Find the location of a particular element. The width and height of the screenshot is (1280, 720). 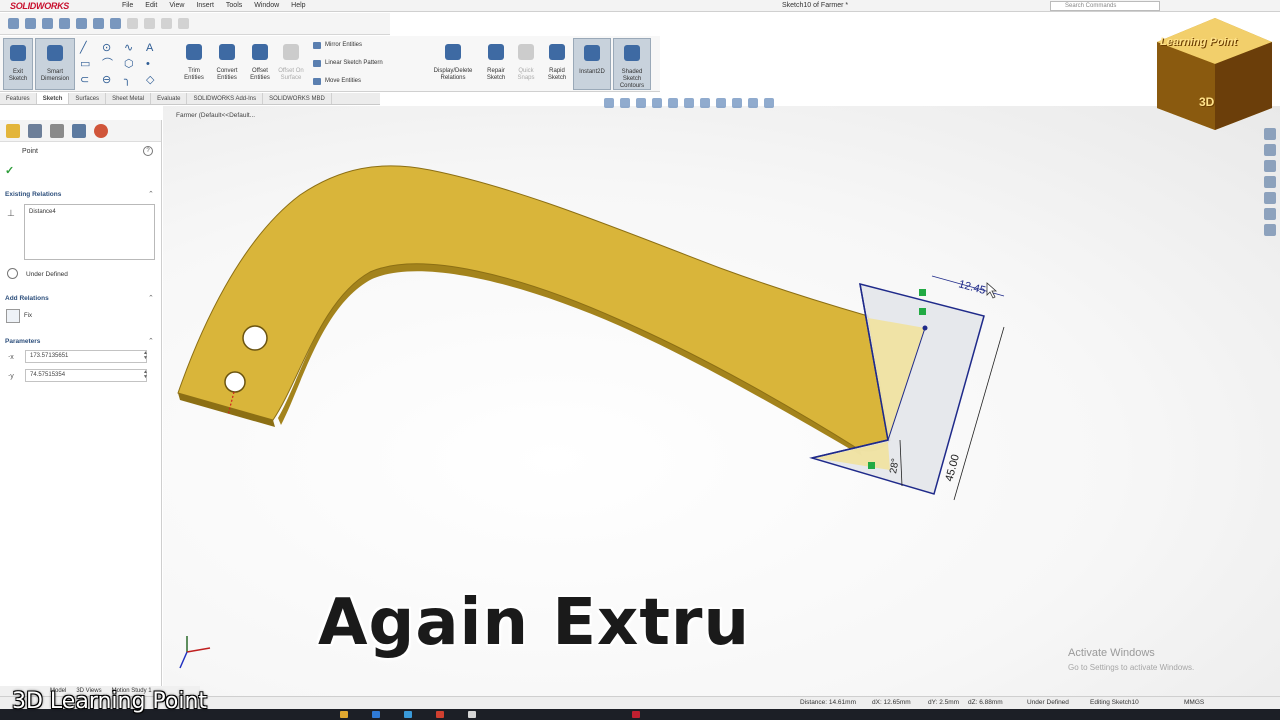

browser-icon is located at coordinates (376, 714).